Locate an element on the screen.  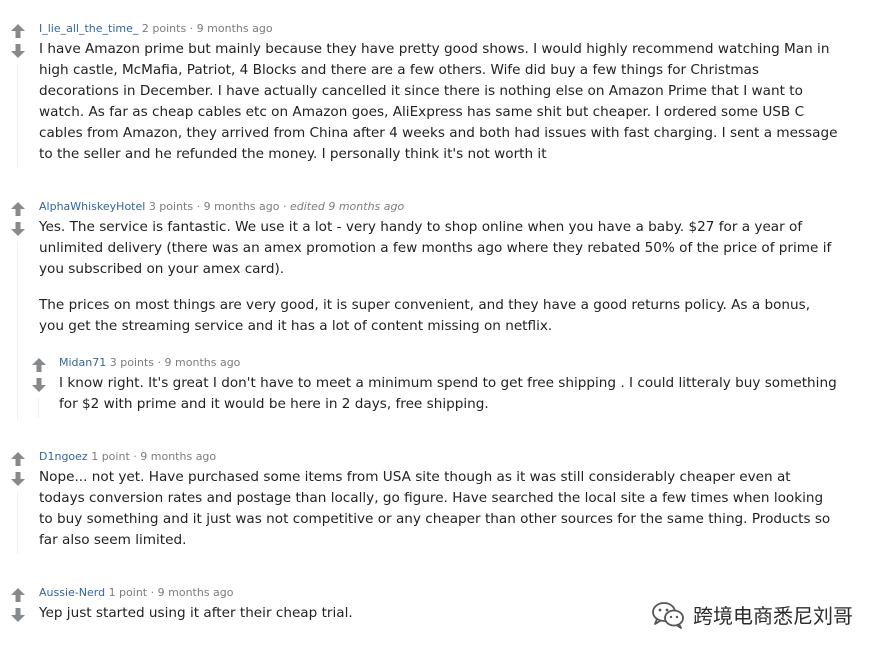
wechat-icon is located at coordinates (668, 615).